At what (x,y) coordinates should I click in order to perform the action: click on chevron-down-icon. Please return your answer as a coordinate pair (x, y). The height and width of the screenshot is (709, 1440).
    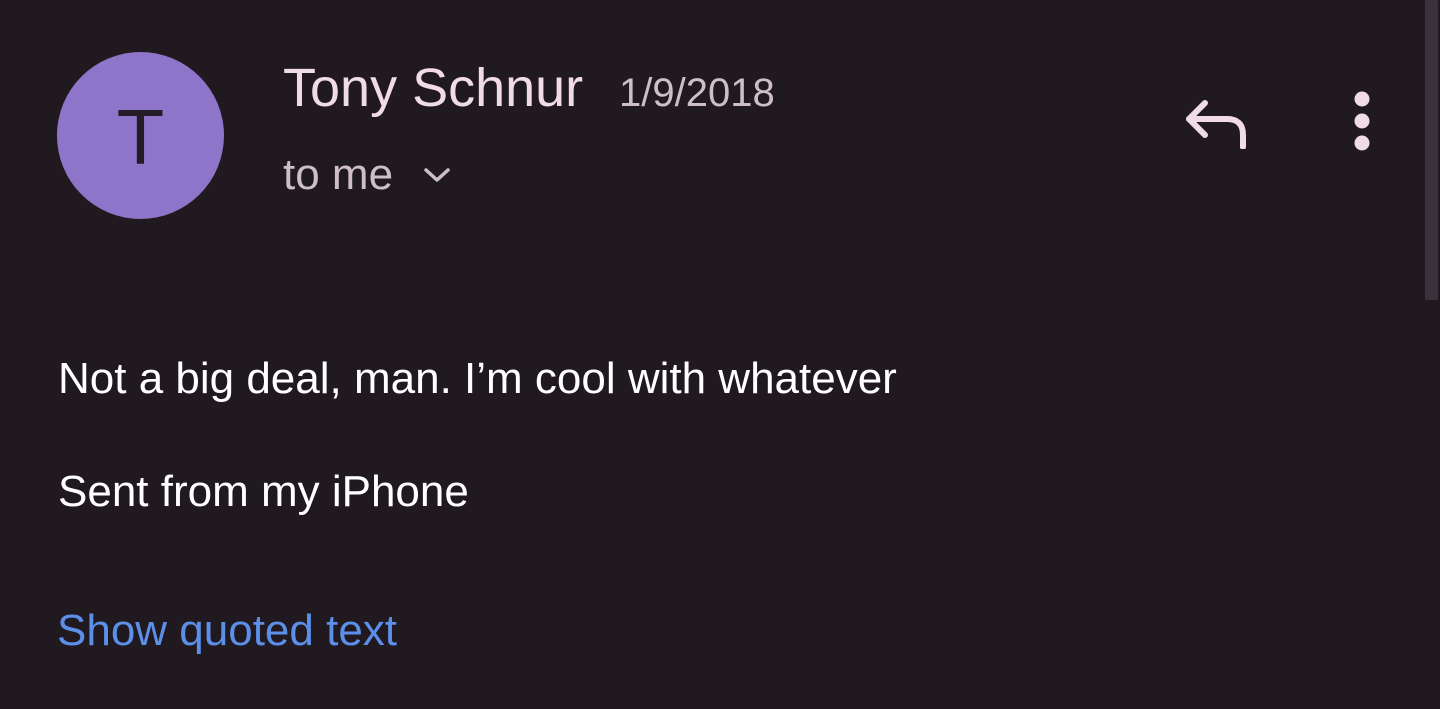
    Looking at the image, I should click on (437, 175).